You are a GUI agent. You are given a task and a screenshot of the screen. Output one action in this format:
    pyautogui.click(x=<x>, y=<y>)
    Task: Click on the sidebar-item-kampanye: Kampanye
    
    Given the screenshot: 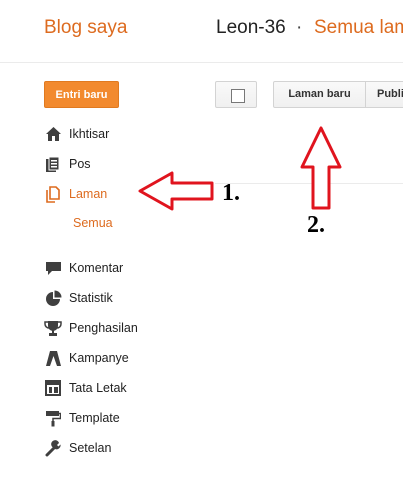 What is the action you would take?
    pyautogui.click(x=86, y=358)
    